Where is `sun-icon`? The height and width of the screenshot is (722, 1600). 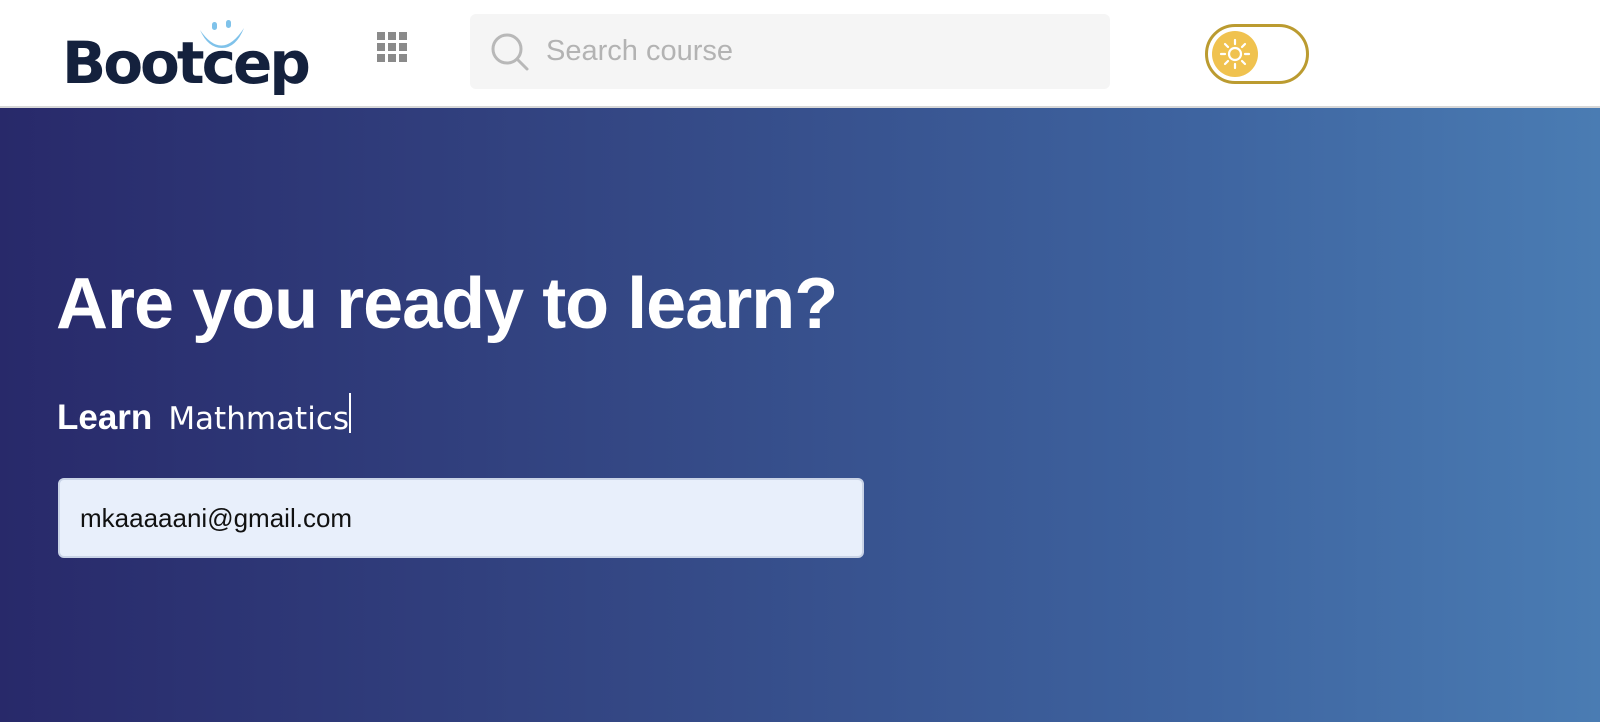 sun-icon is located at coordinates (1235, 54).